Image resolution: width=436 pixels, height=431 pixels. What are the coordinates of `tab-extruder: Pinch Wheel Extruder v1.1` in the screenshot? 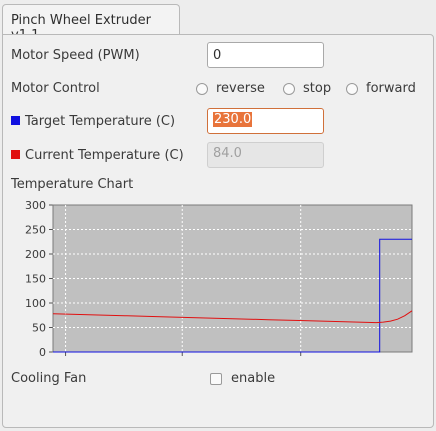 It's located at (91, 23).